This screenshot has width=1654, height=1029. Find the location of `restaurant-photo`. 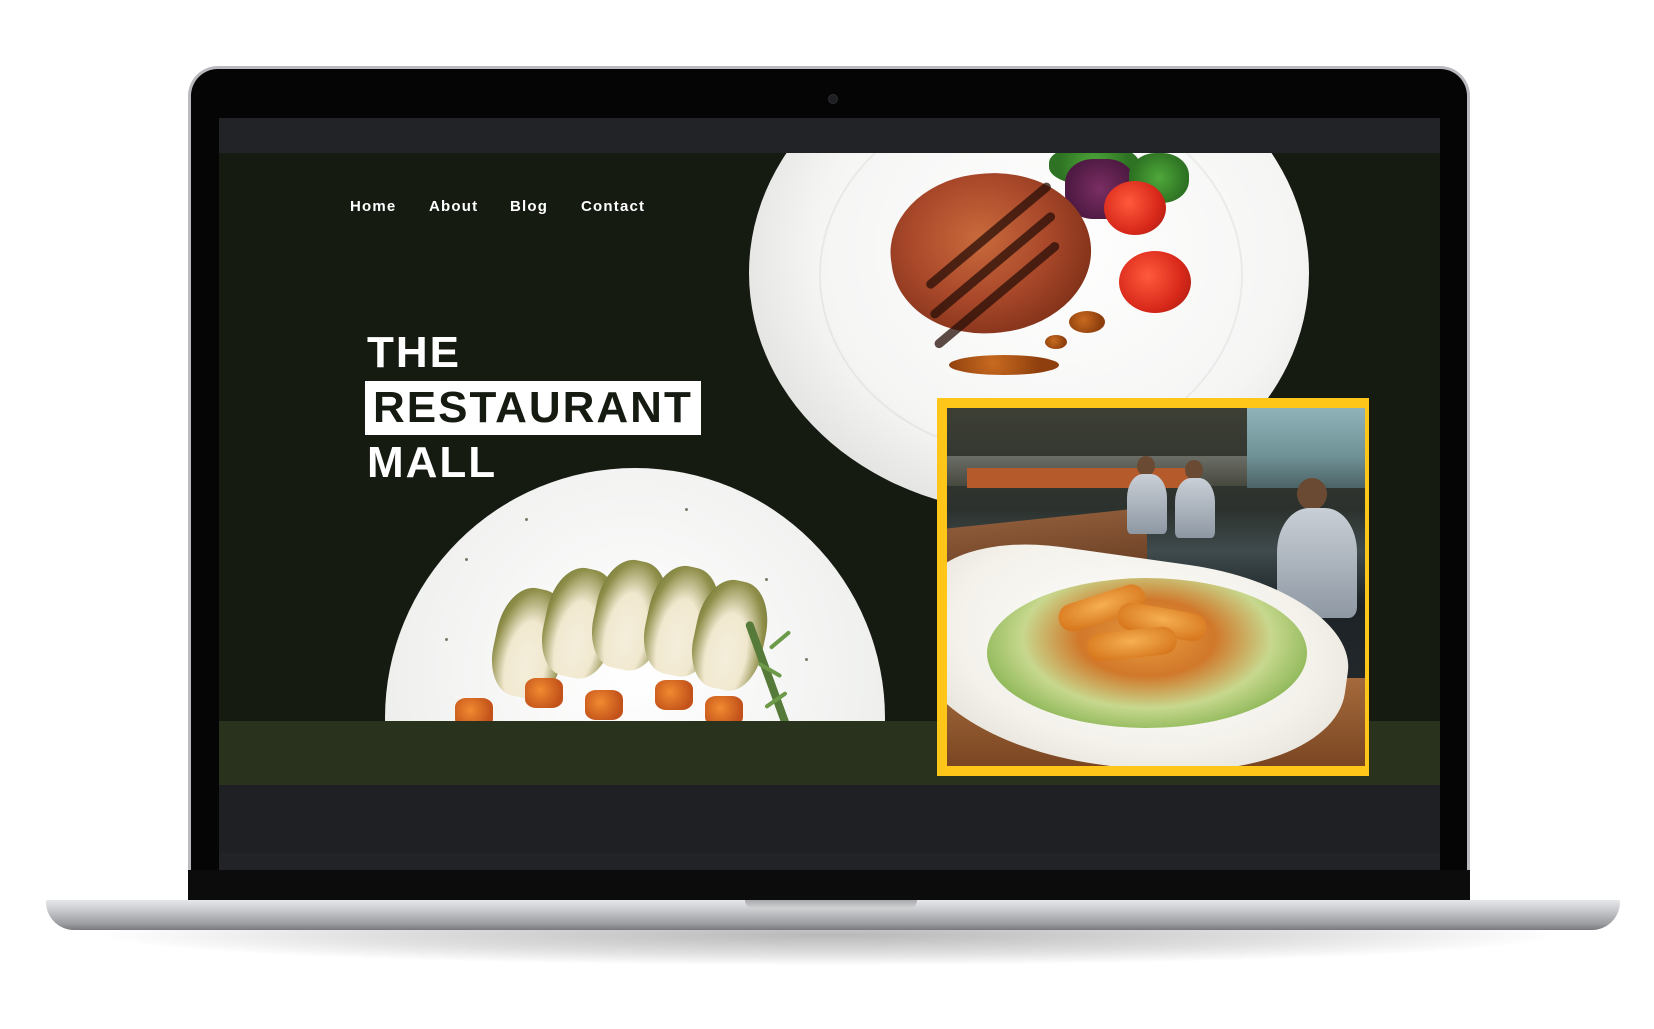

restaurant-photo is located at coordinates (1156, 587).